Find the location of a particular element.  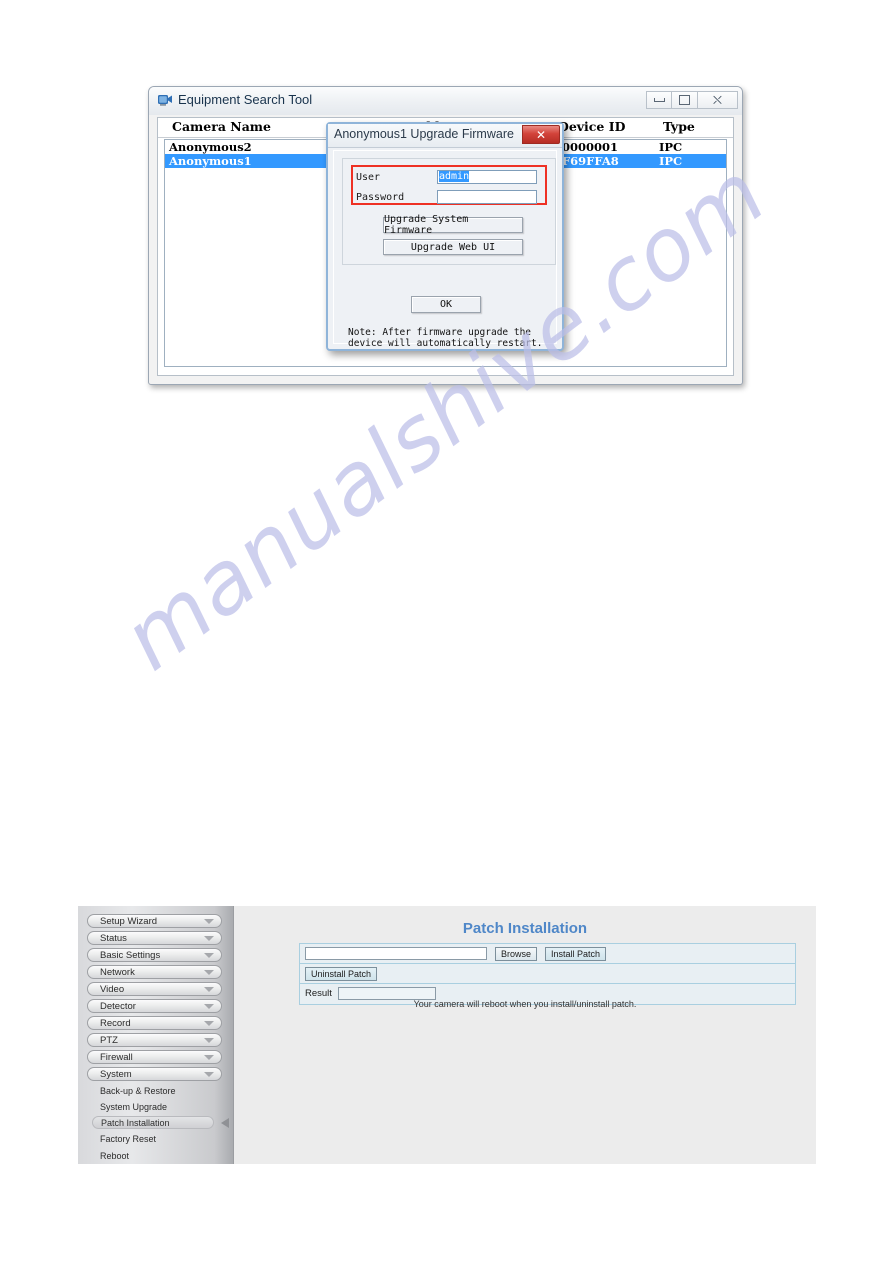

sidebar-item-detector: Detector is located at coordinates (154, 1006).